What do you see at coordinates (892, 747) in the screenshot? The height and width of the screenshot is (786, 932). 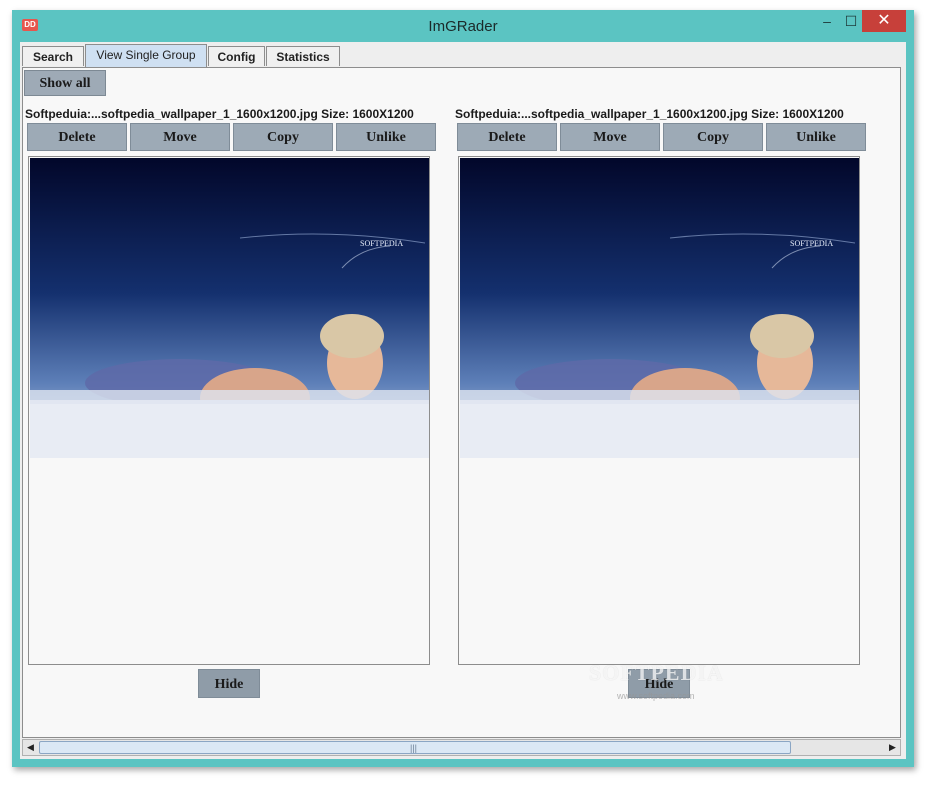 I see `scroll-right-icon: ▶` at bounding box center [892, 747].